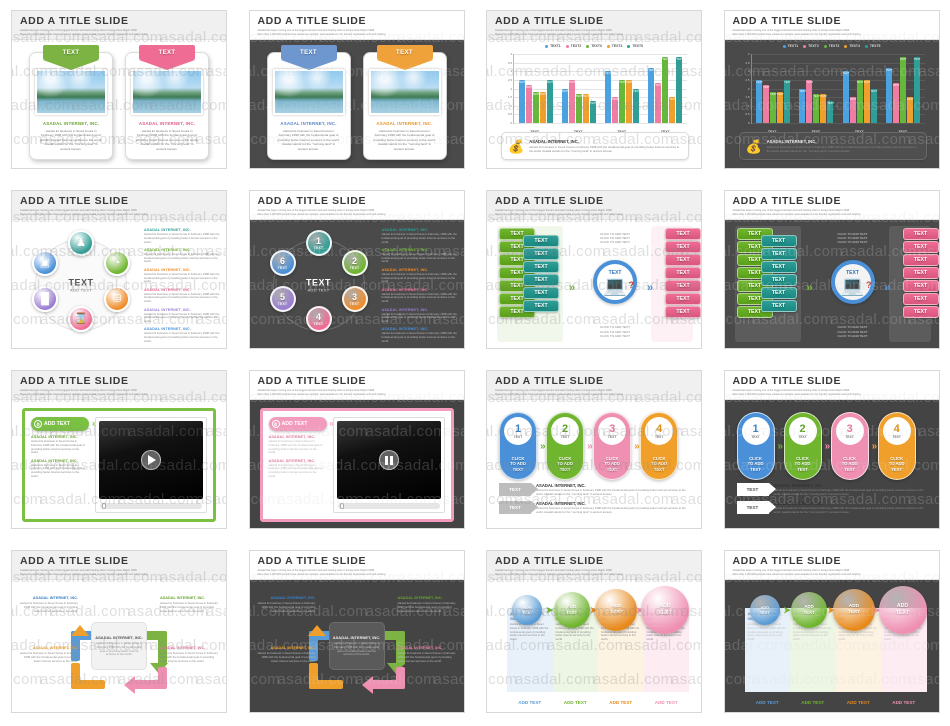 This screenshot has width=950, height=726. Describe the element at coordinates (565, 446) in the screenshot. I see `numbered-pill: 2 TEXT CLICK TO ADD TEXT` at that location.